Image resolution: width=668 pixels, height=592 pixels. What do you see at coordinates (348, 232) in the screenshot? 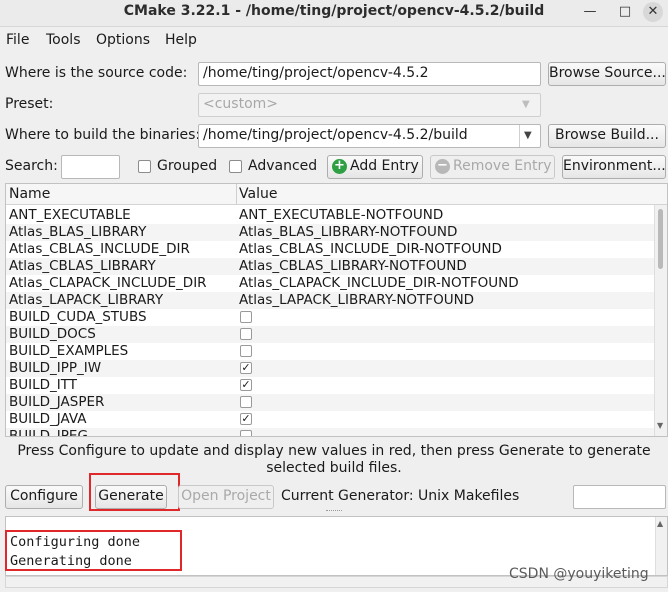
I see `cell-value: Atlas_BLAS_LIBRARY-NOTFOUND` at bounding box center [348, 232].